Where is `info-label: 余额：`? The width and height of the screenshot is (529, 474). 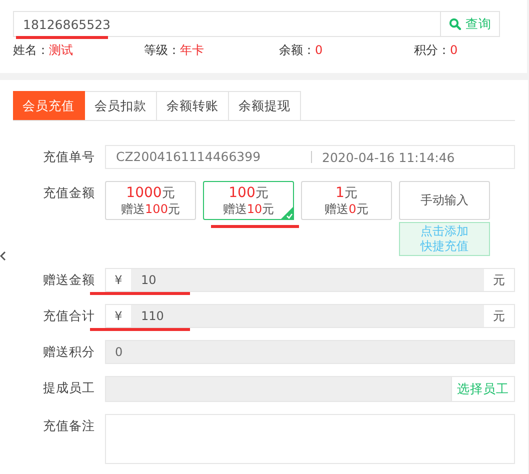 info-label: 余额： is located at coordinates (297, 50).